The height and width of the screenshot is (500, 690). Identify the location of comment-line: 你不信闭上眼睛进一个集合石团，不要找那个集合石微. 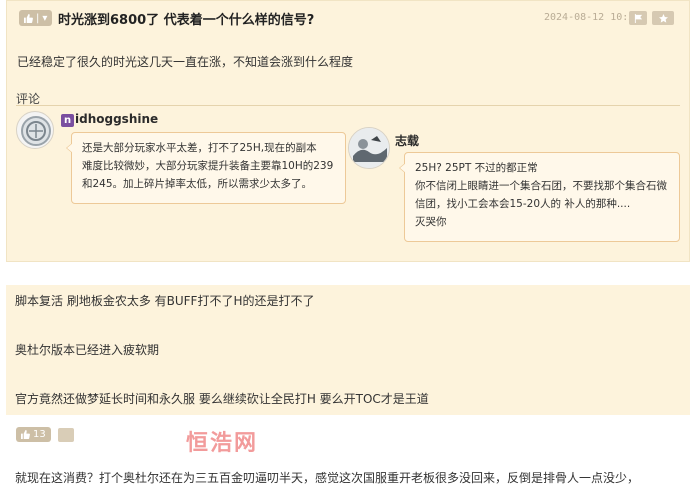
(541, 186).